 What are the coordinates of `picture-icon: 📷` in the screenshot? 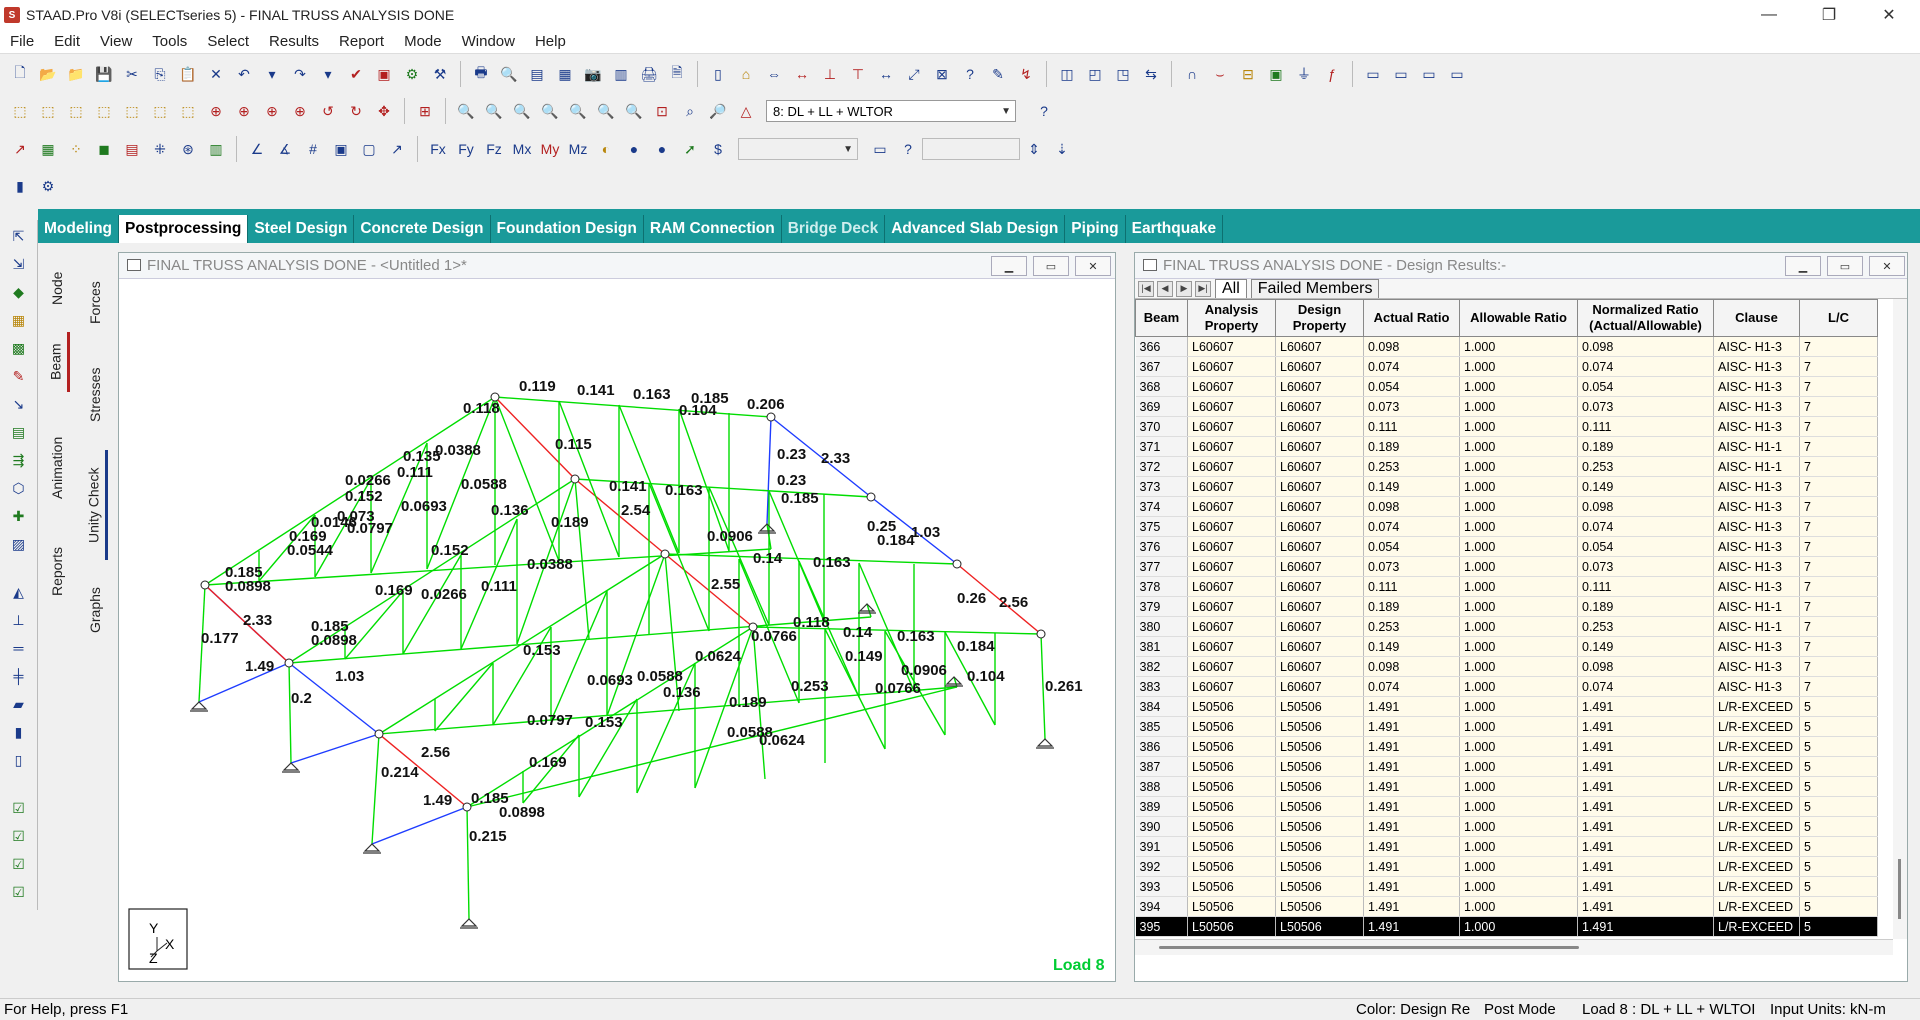 It's located at (593, 74).